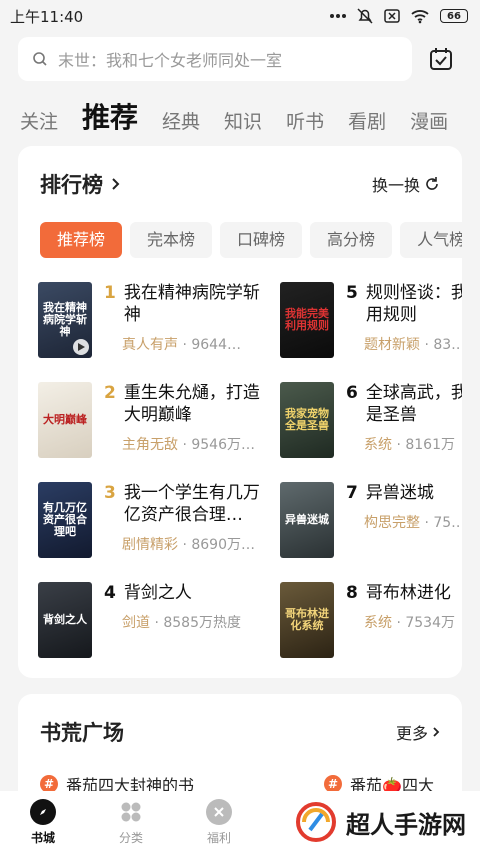 The image size is (480, 853). I want to click on watermark-logo: 超人手游网, so click(380, 822).